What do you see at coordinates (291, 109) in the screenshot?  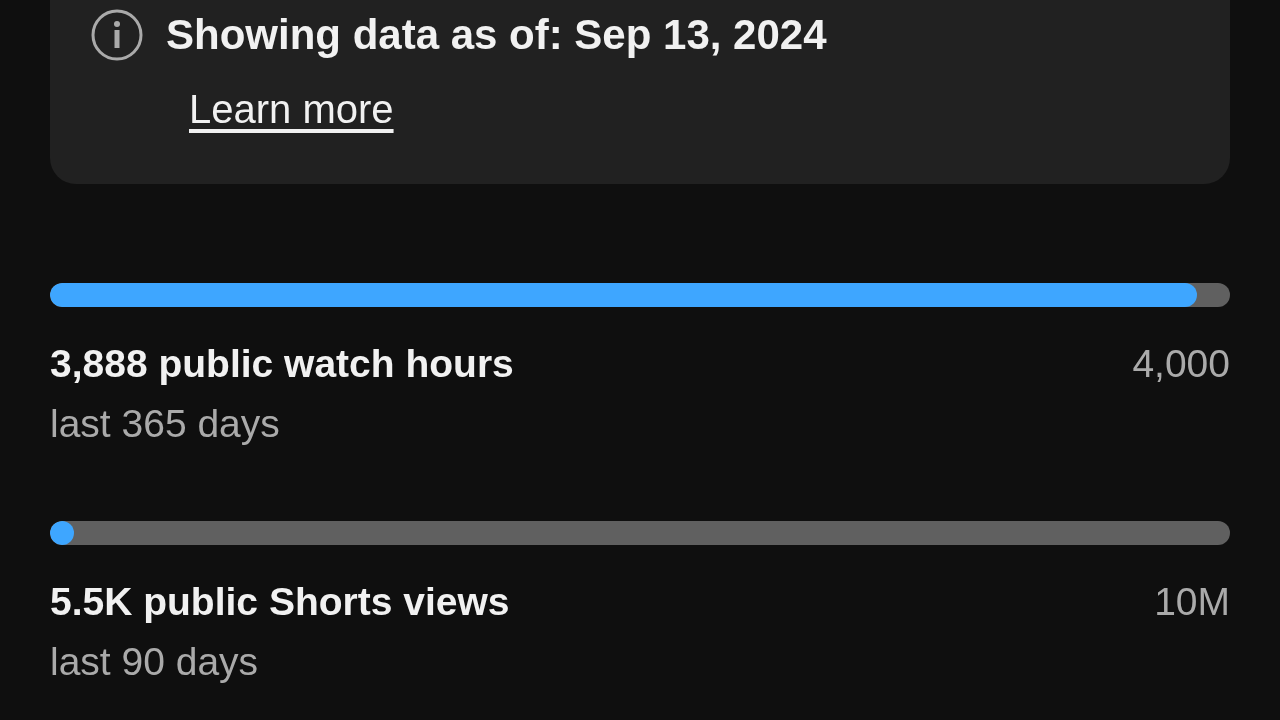 I see `learn-more-link: Learn more` at bounding box center [291, 109].